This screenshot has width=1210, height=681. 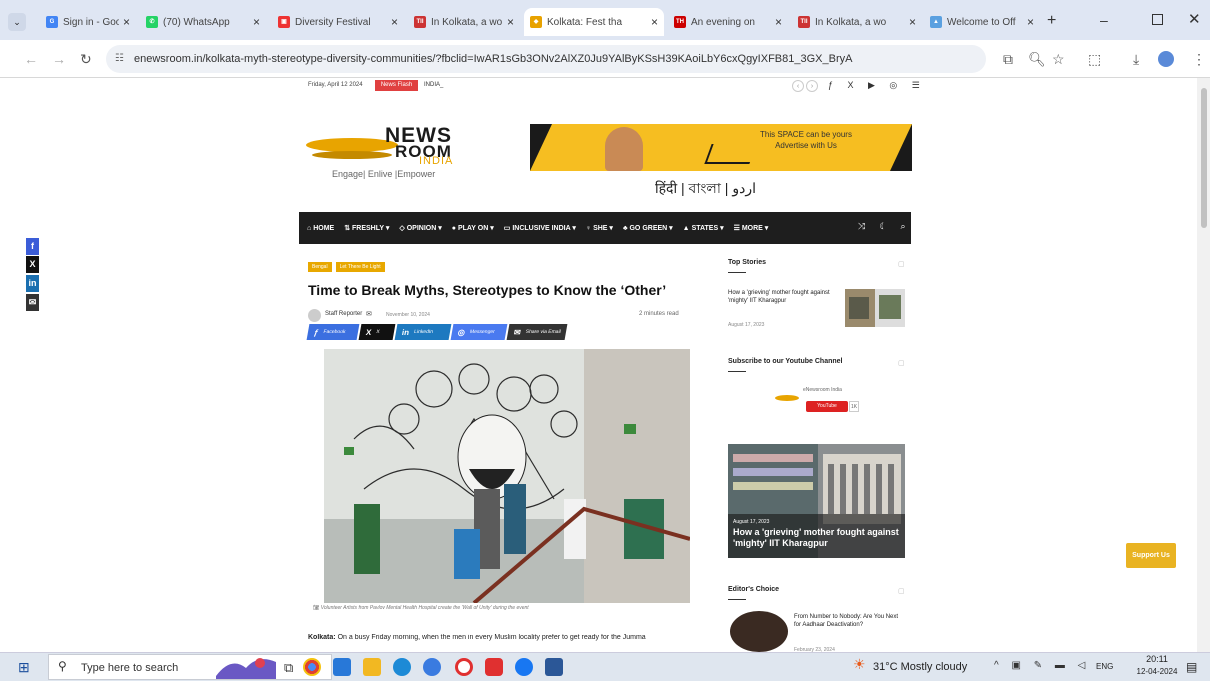 What do you see at coordinates (203, 22) in the screenshot?
I see `browser-tab: ✆ (70) WhatsApp ×` at bounding box center [203, 22].